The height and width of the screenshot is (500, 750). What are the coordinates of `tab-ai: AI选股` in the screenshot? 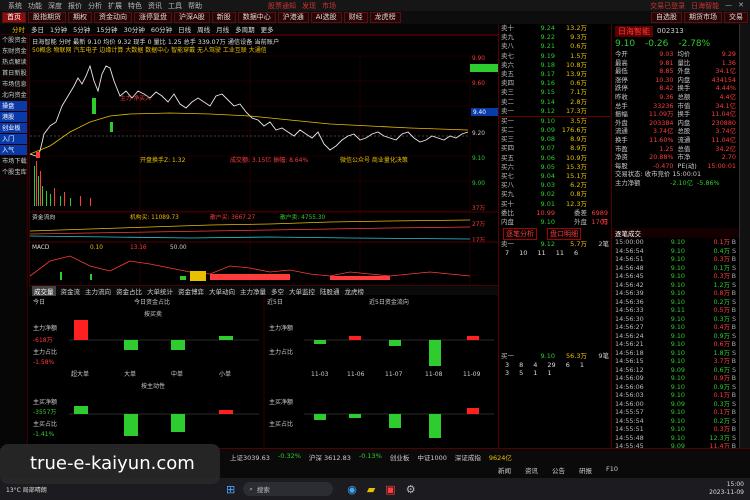 It's located at (326, 17).